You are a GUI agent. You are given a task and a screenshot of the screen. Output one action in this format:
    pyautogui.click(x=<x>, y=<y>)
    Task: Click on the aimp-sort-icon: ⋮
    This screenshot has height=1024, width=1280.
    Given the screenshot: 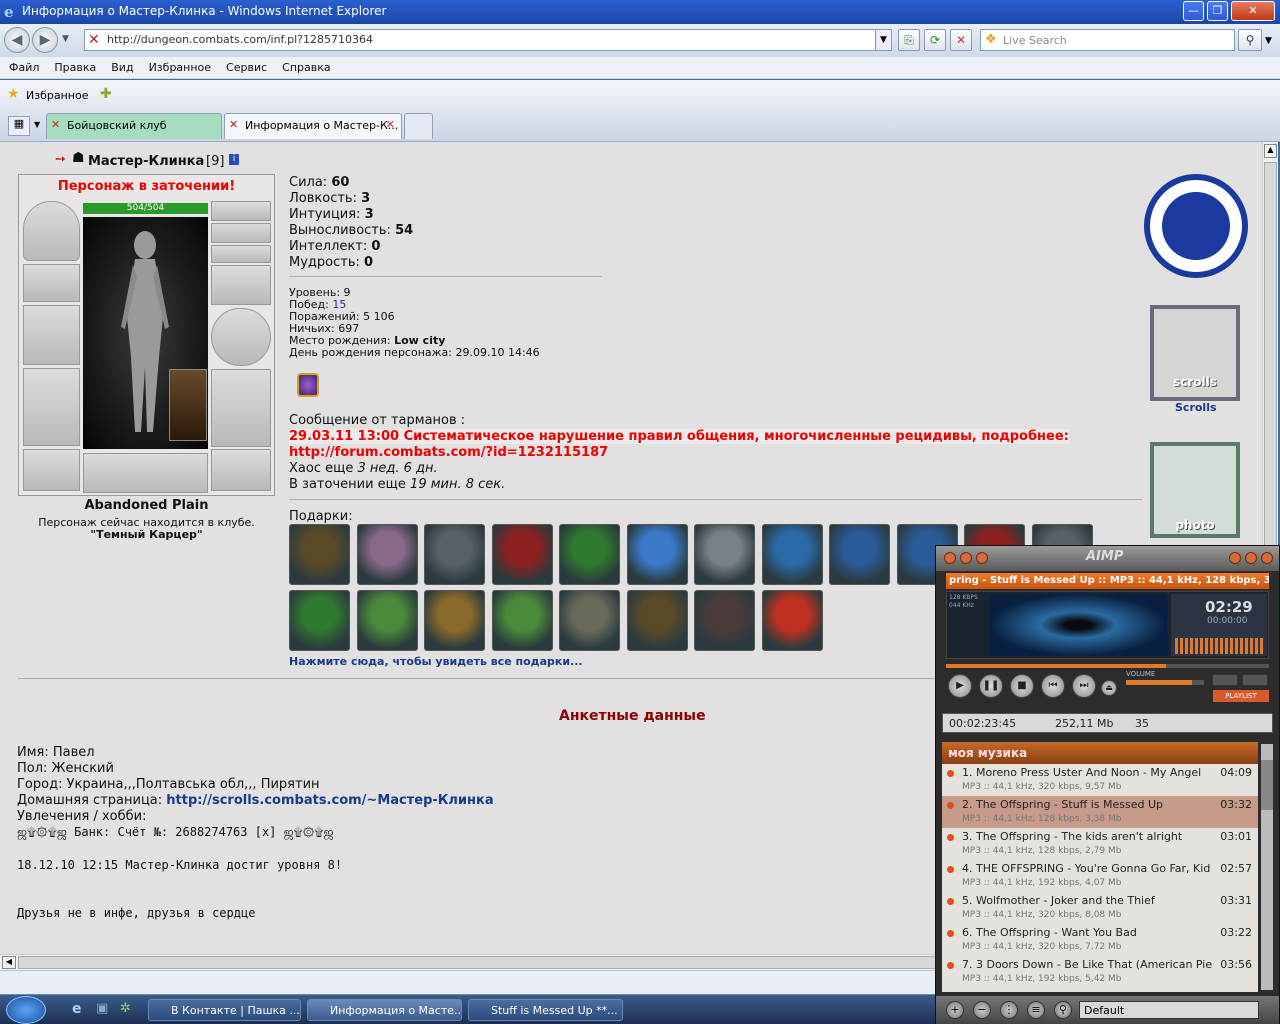 What is the action you would take?
    pyautogui.click(x=1009, y=1010)
    